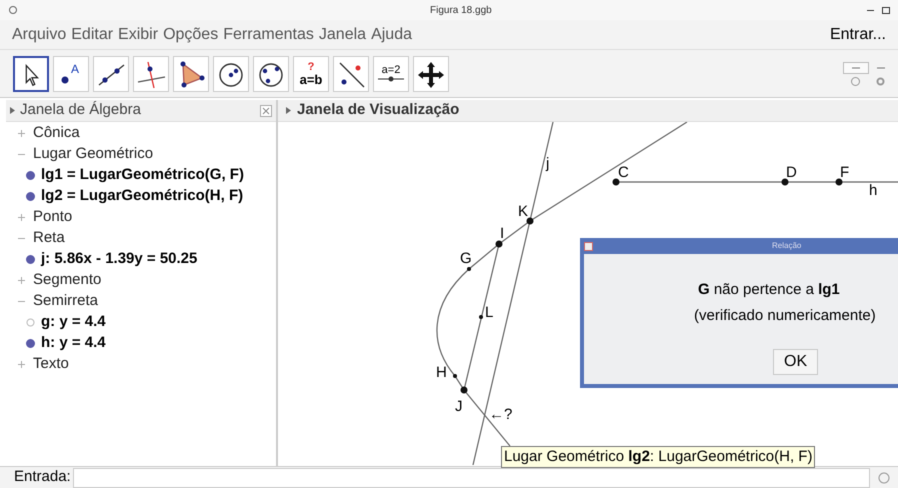  I want to click on algebra-object: j: 5.86x - 1.39y = 50.25, so click(119, 259).